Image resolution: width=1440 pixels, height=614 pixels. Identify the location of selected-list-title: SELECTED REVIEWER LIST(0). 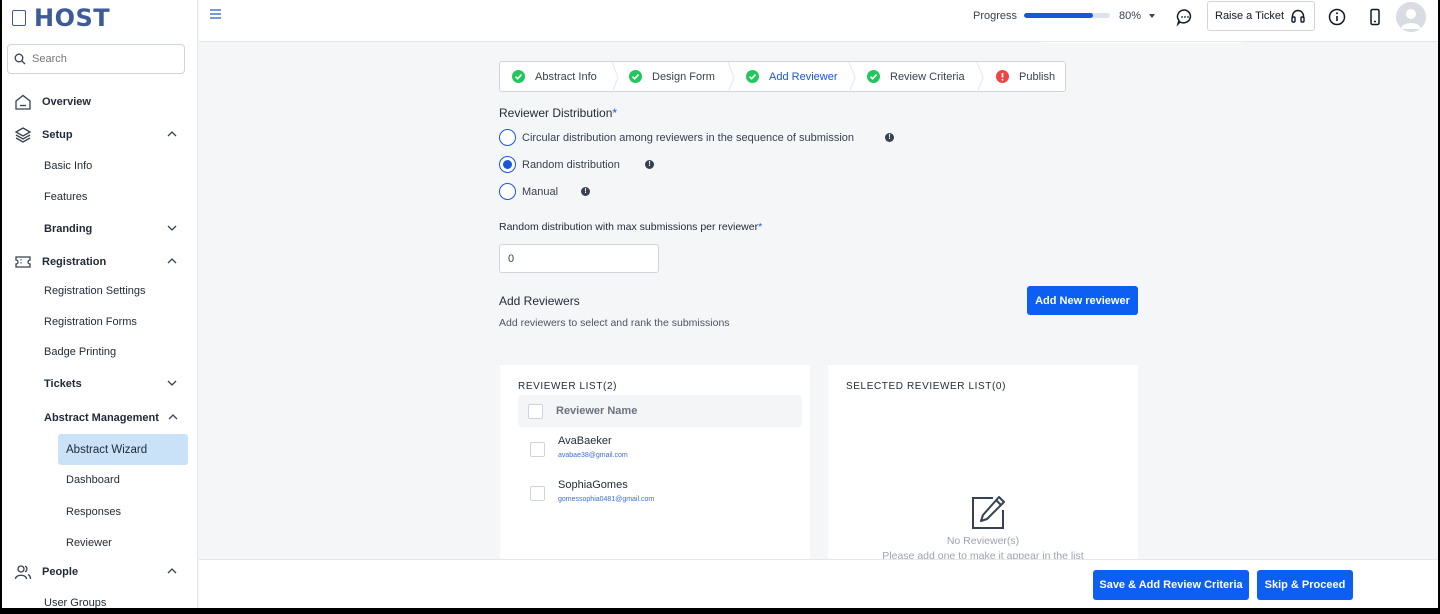
(926, 386).